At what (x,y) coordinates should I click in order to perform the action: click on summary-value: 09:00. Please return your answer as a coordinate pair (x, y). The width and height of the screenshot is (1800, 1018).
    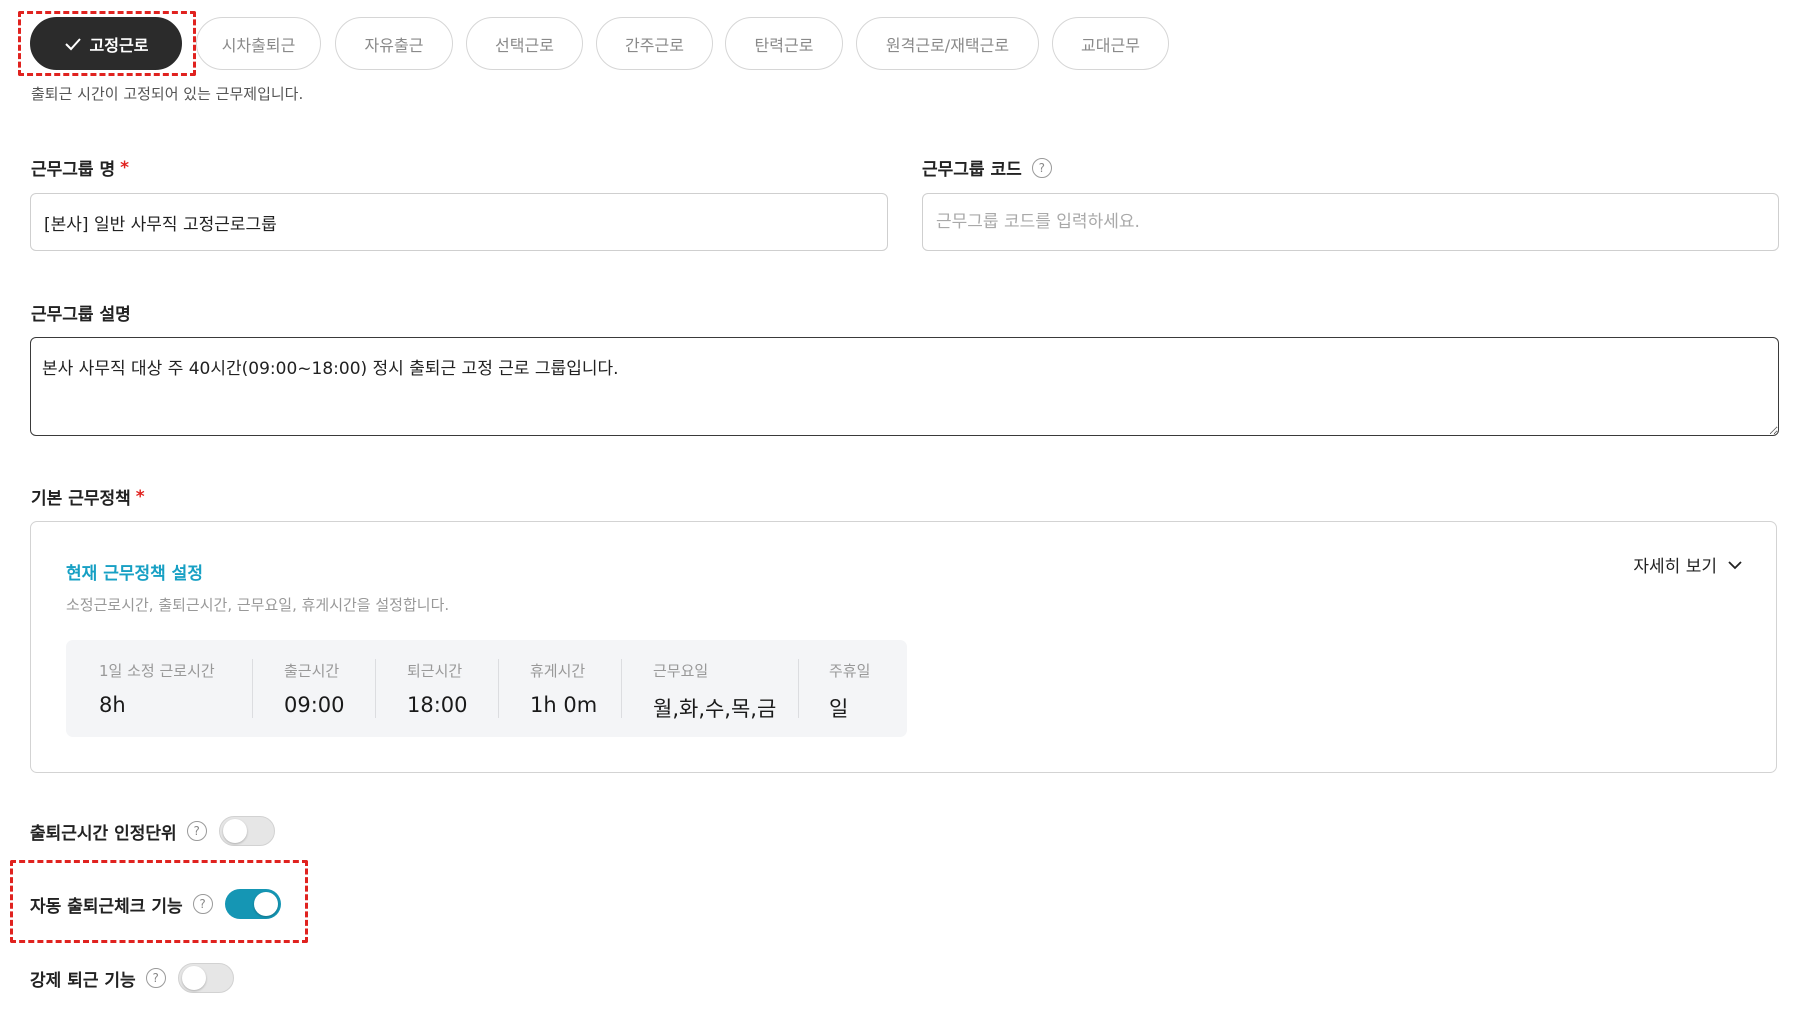
    Looking at the image, I should click on (314, 705).